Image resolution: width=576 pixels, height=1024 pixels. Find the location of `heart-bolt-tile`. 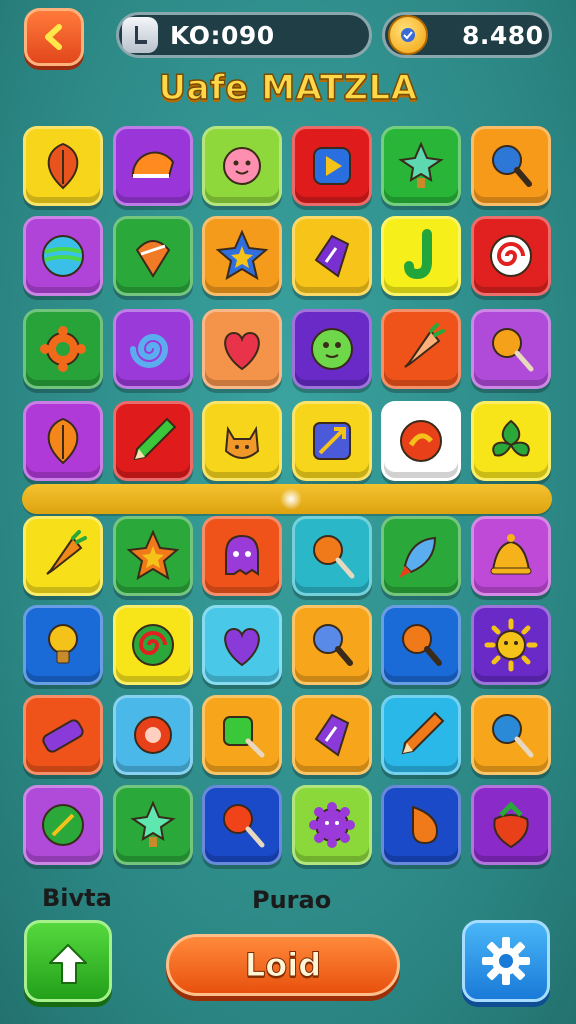

heart-bolt-tile is located at coordinates (242, 349).